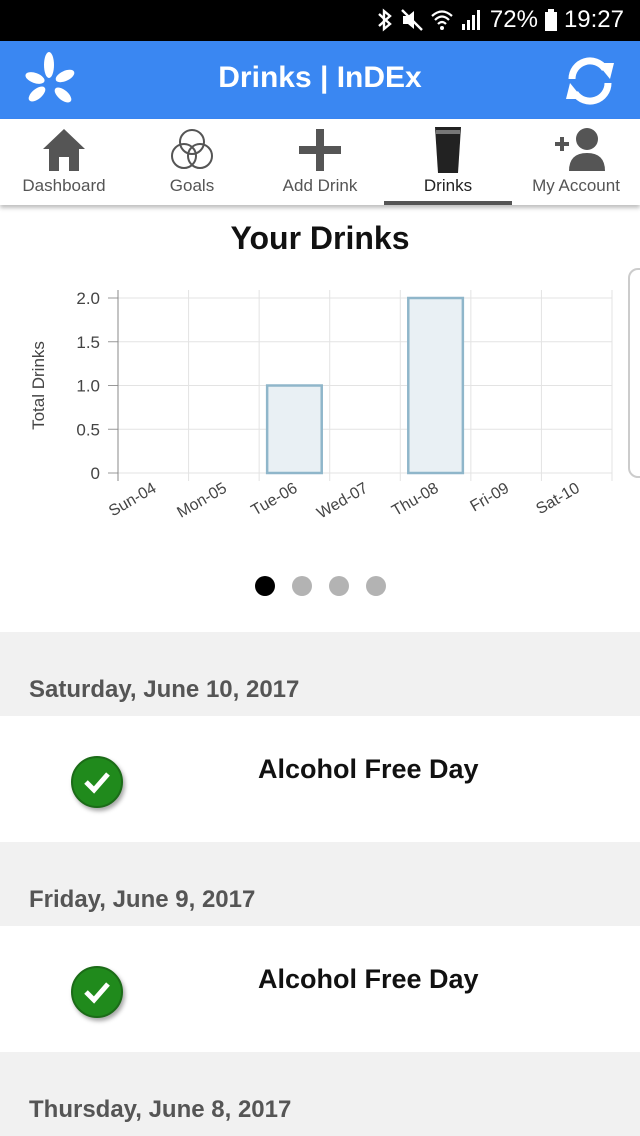  What do you see at coordinates (578, 150) in the screenshot?
I see `add-person-icon` at bounding box center [578, 150].